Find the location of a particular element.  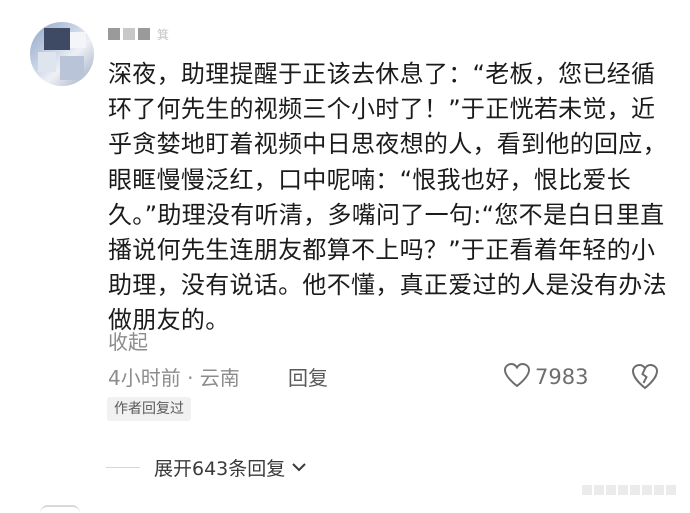

reply-button: 回复 is located at coordinates (308, 376).